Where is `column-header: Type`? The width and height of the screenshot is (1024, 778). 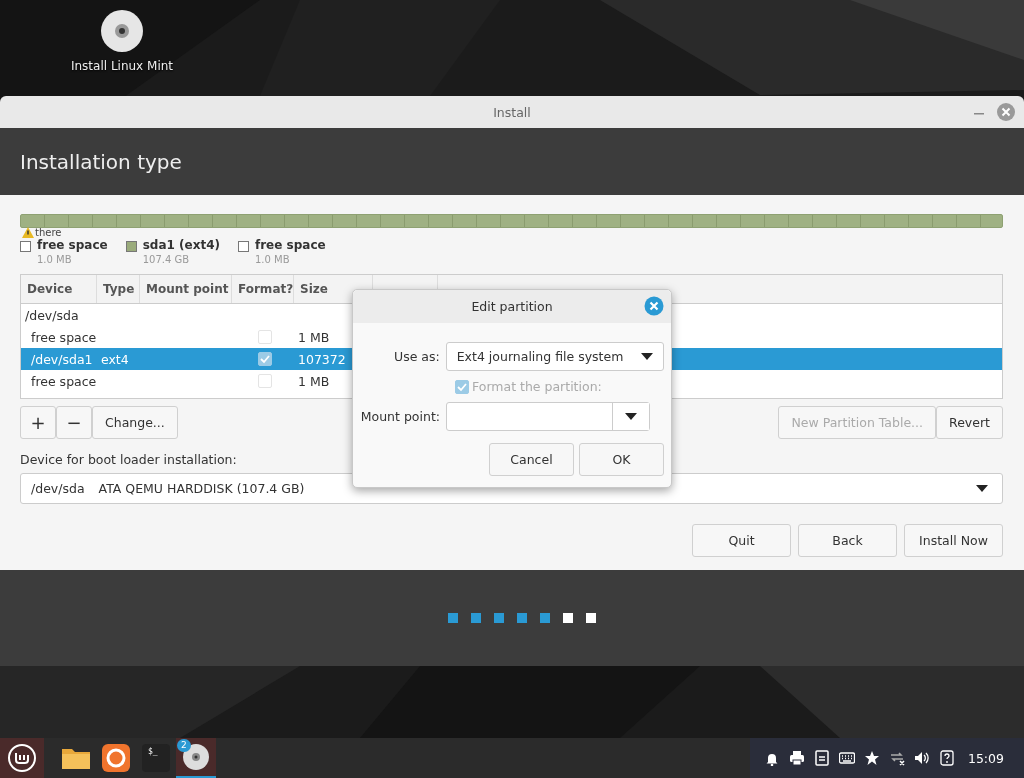 column-header: Type is located at coordinates (118, 289).